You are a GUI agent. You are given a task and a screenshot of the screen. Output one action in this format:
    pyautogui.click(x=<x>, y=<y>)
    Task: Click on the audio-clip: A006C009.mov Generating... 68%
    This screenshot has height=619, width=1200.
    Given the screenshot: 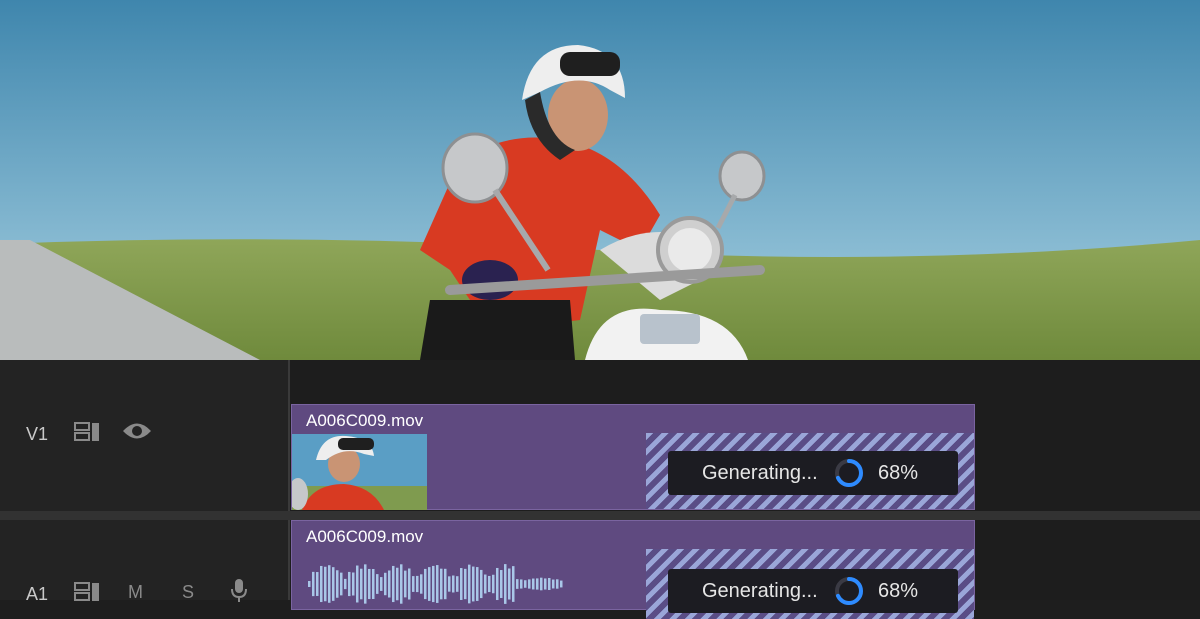 What is the action you would take?
    pyautogui.click(x=633, y=569)
    